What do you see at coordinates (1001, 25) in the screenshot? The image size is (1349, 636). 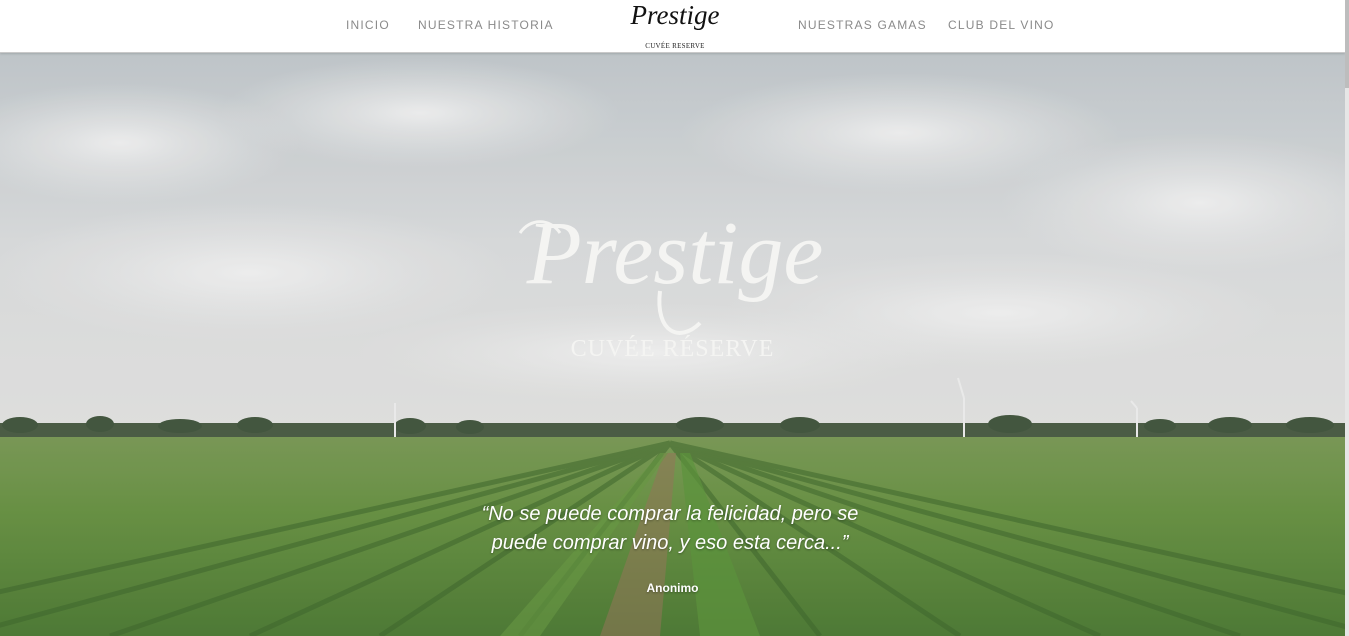 I see `nav-link-club-del-vino: CLUB DEL VINO` at bounding box center [1001, 25].